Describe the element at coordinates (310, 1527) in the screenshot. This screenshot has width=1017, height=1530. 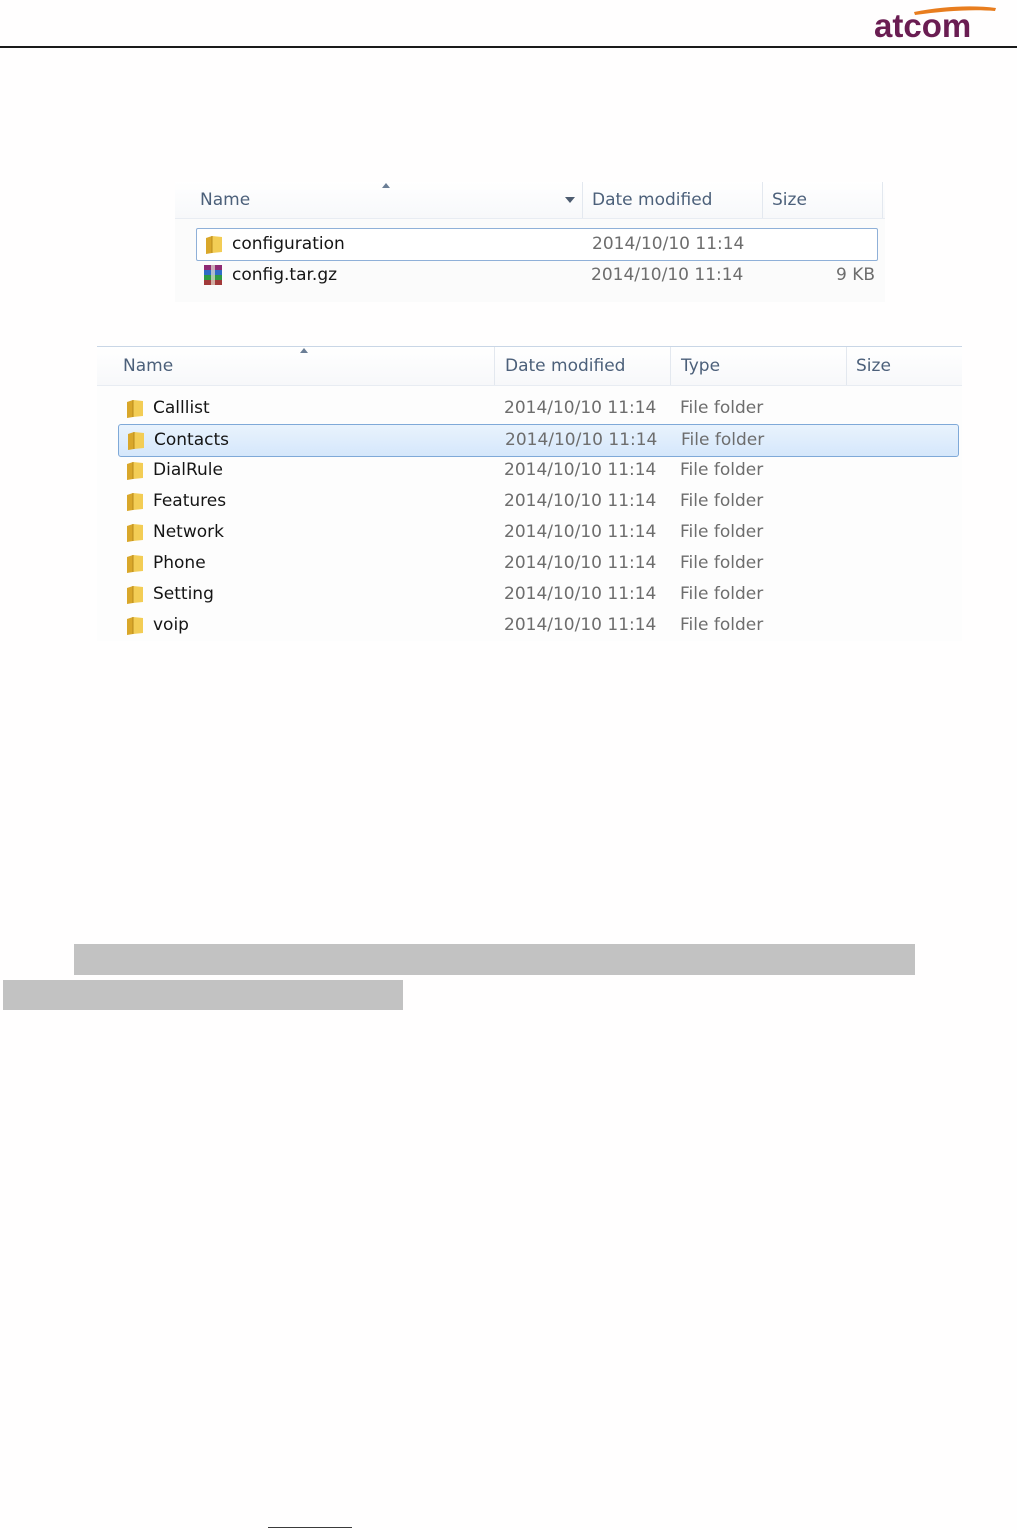
I see `footer-underline` at that location.